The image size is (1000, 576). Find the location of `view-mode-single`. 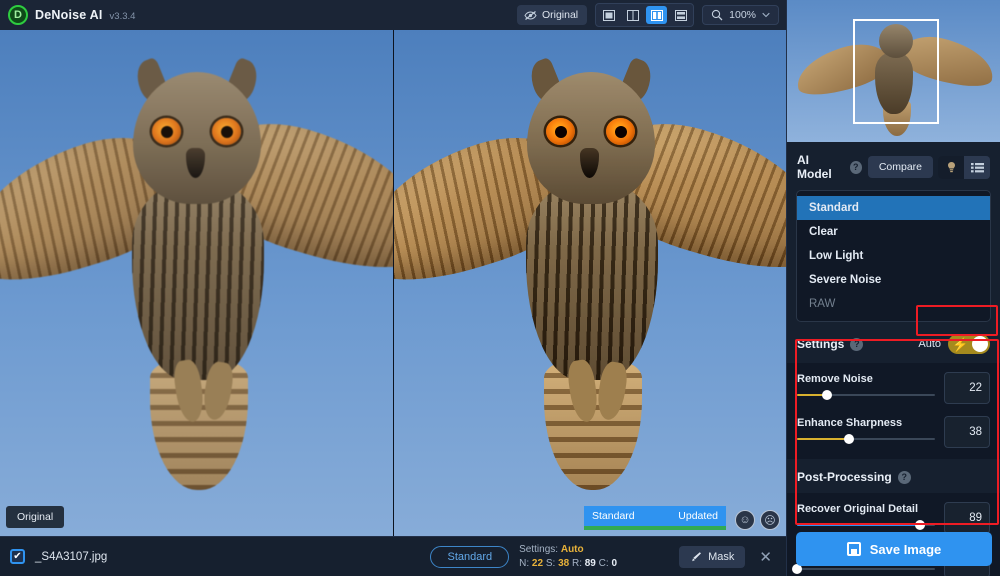

view-mode-single is located at coordinates (608, 15).